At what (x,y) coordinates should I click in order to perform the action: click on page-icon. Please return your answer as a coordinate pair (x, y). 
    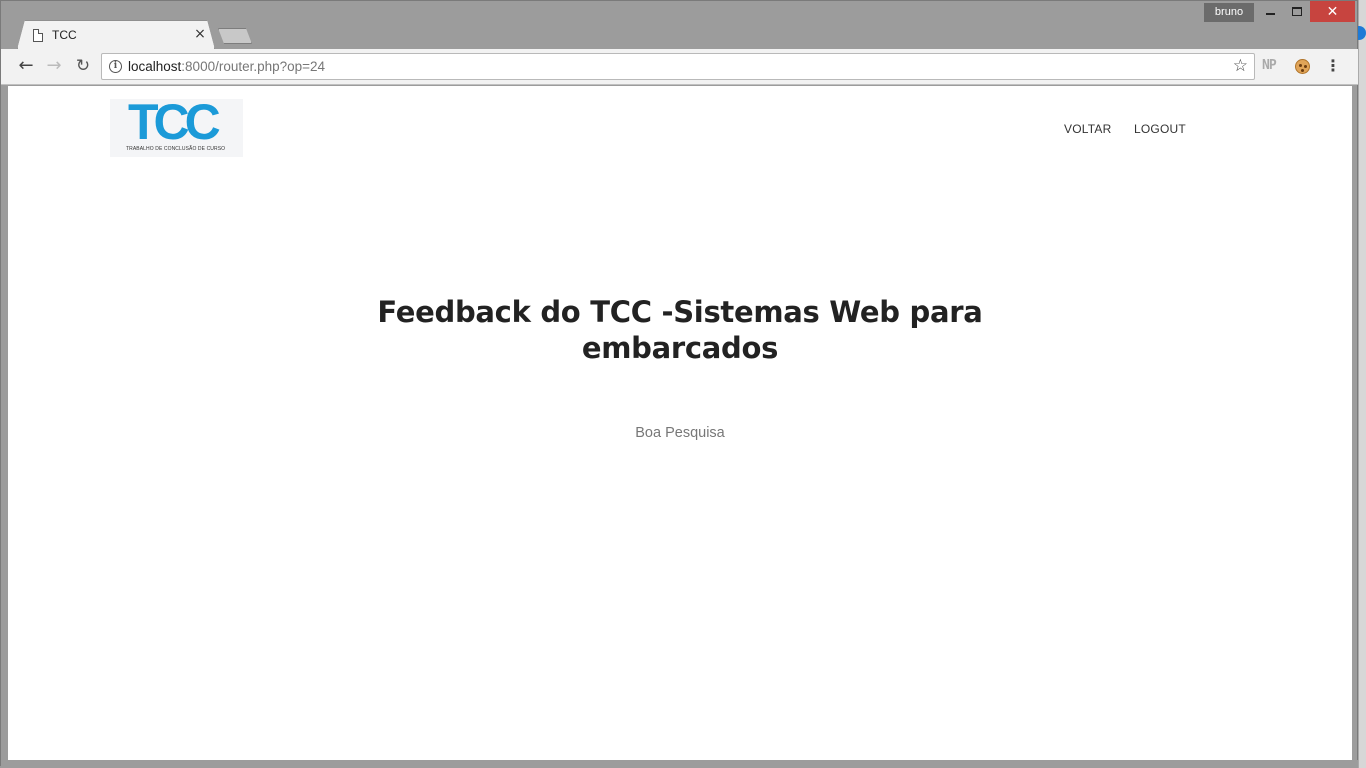
    Looking at the image, I should click on (38, 35).